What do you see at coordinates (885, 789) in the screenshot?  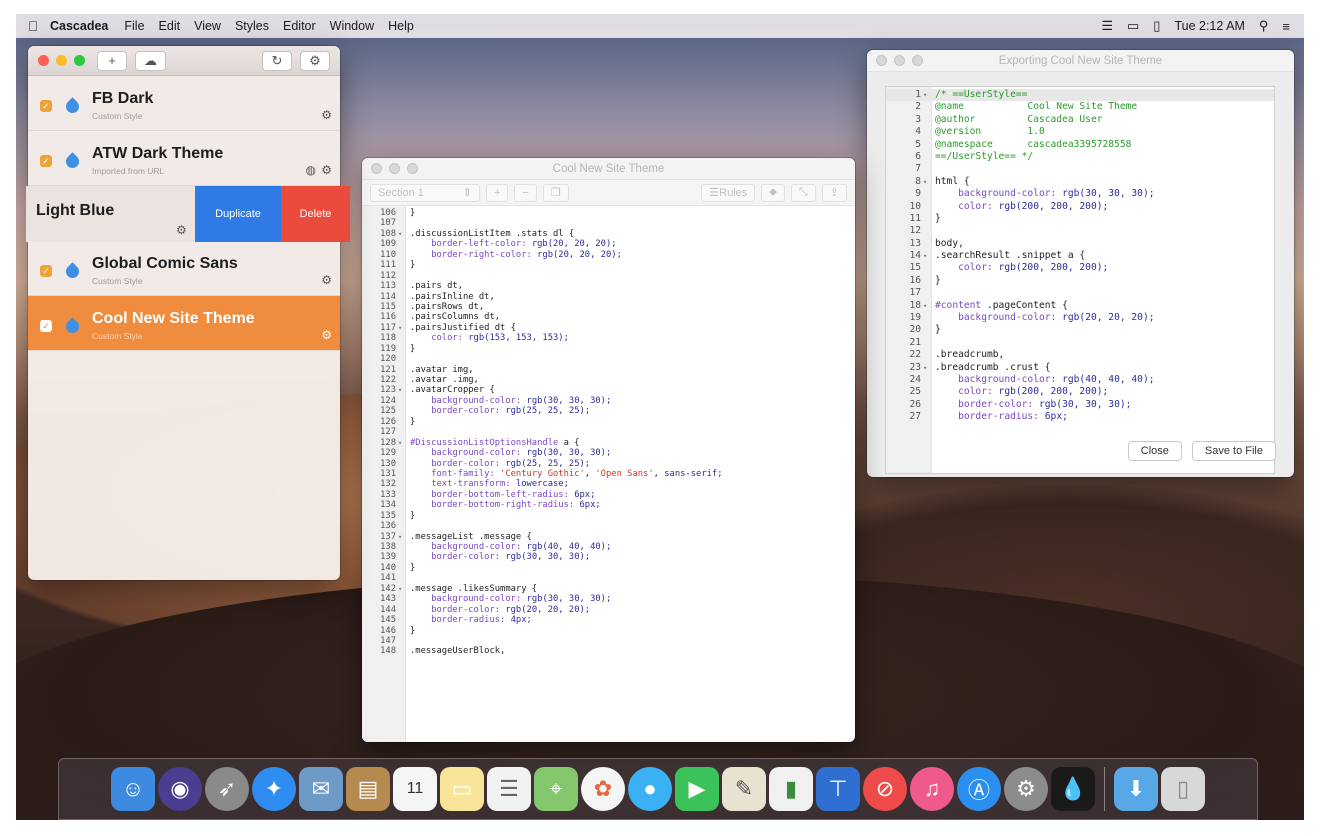 I see `news-icon: ⊘` at bounding box center [885, 789].